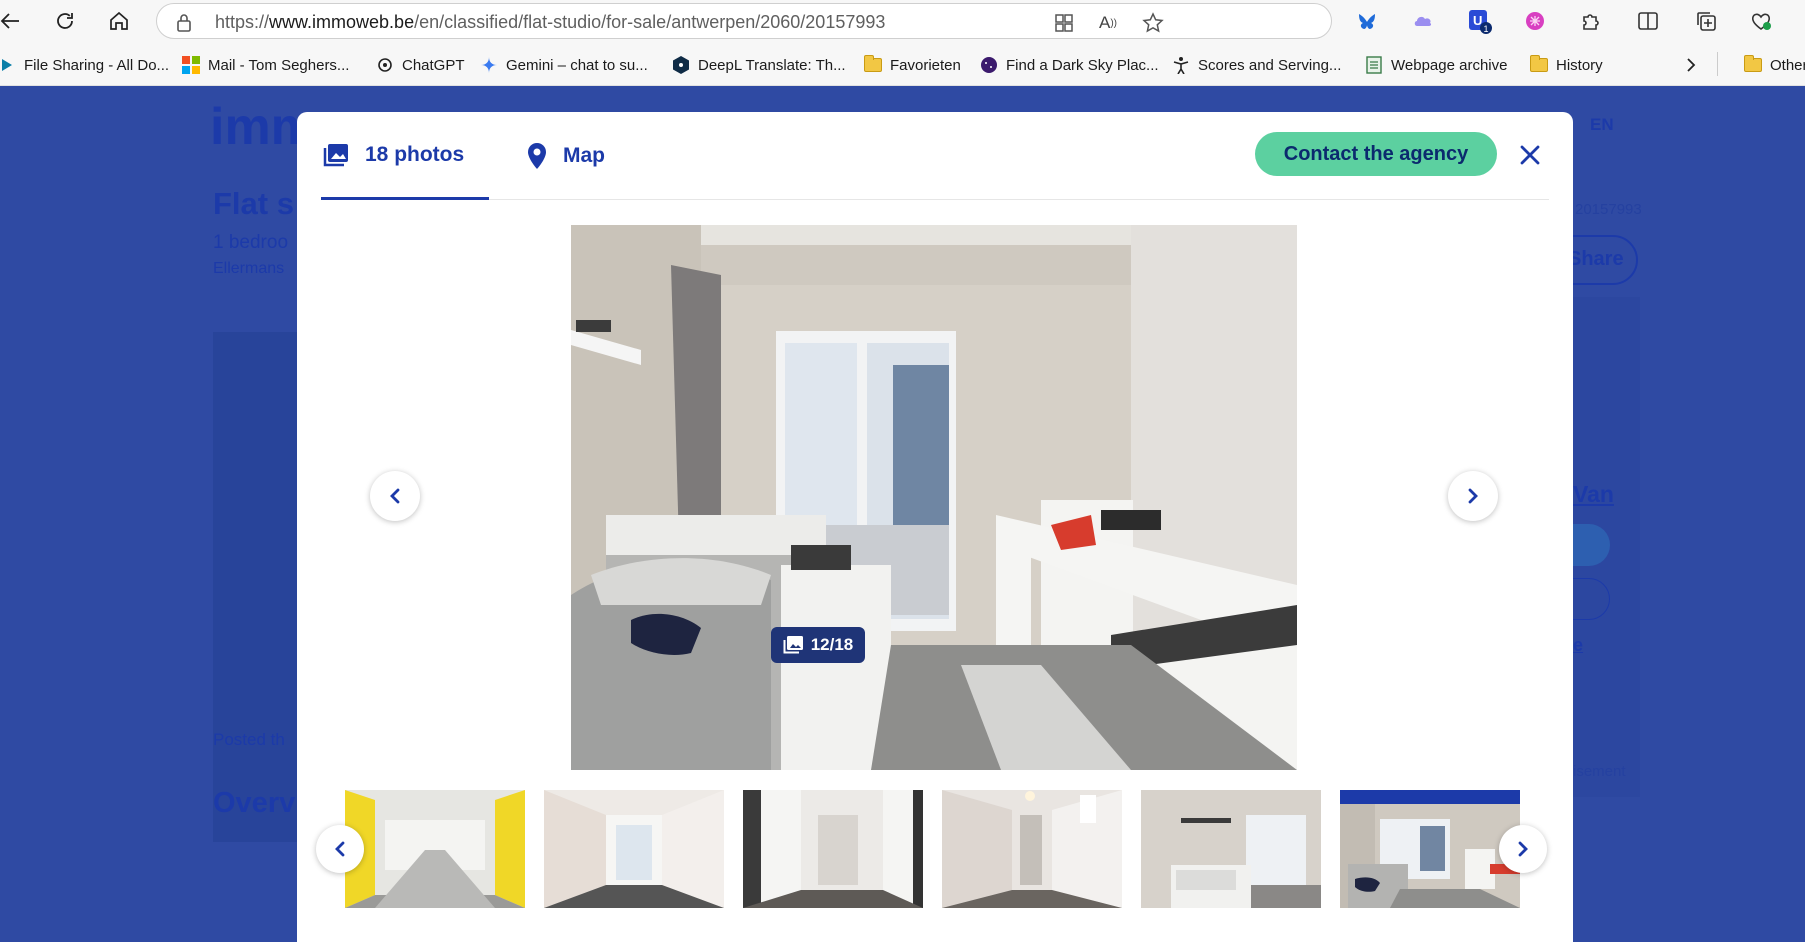 This screenshot has height=942, width=1805. What do you see at coordinates (1523, 849) in the screenshot?
I see `thumbnails-next-button` at bounding box center [1523, 849].